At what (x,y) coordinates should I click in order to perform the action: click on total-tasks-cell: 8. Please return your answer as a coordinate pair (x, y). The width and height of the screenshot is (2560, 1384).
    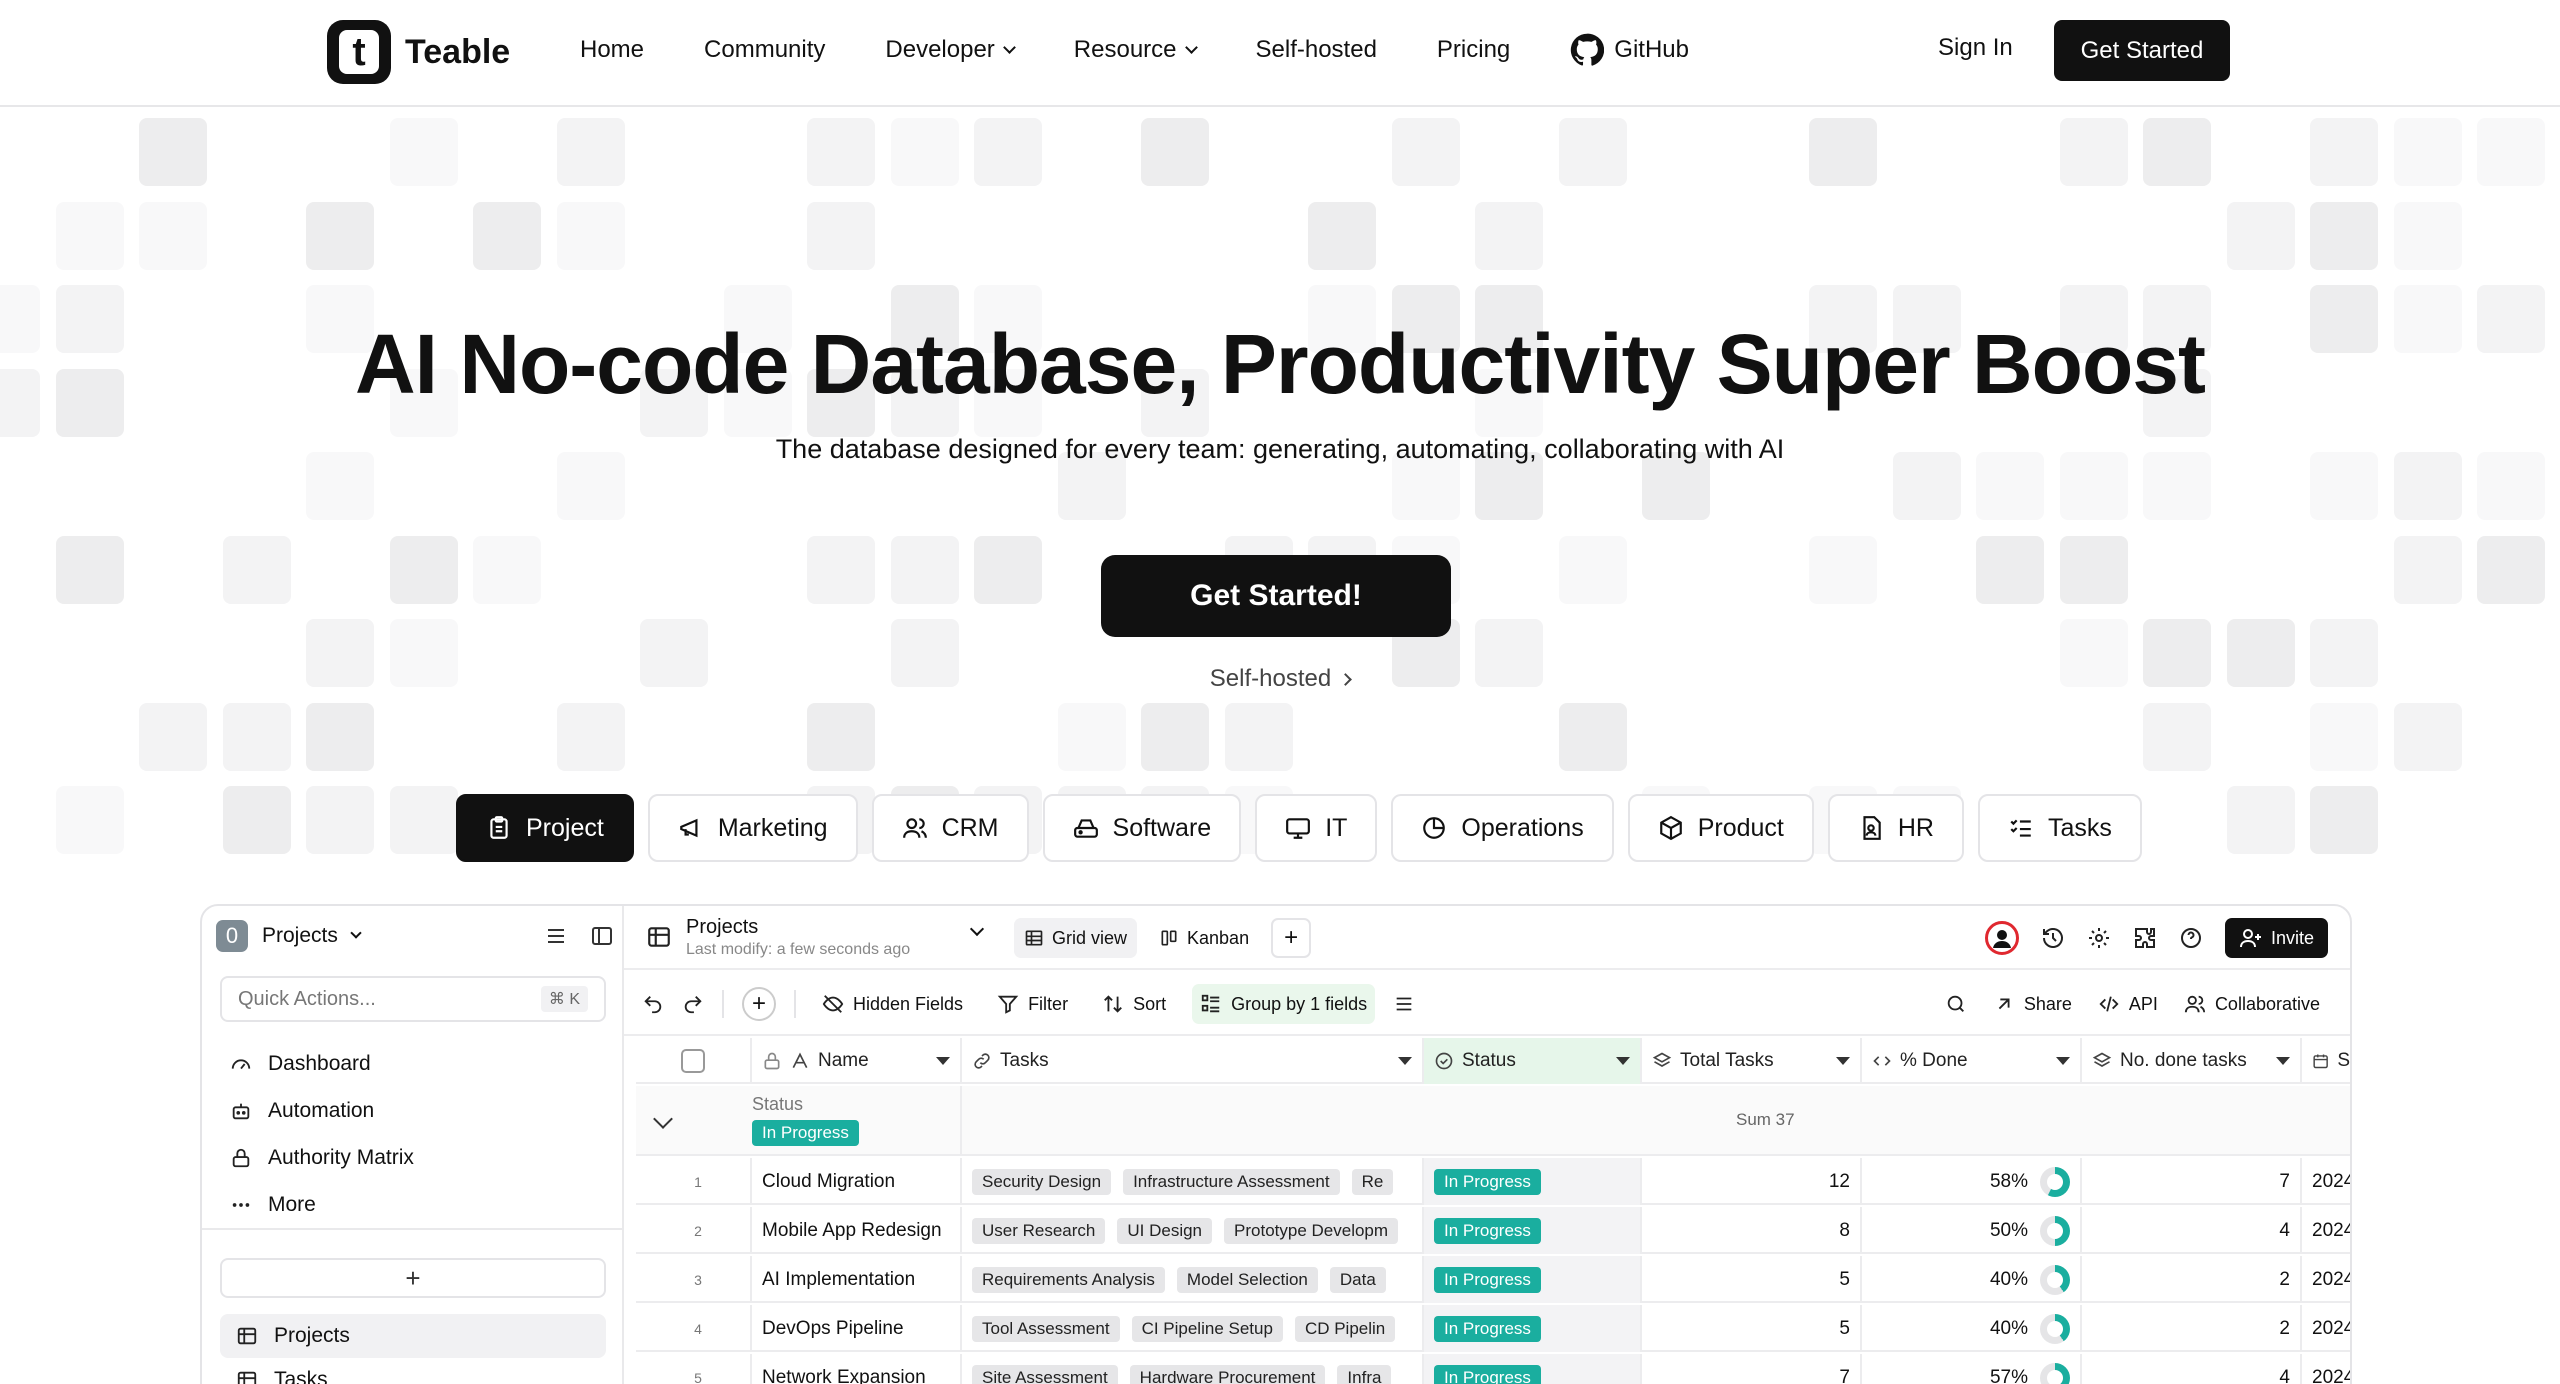
    Looking at the image, I should click on (1752, 1230).